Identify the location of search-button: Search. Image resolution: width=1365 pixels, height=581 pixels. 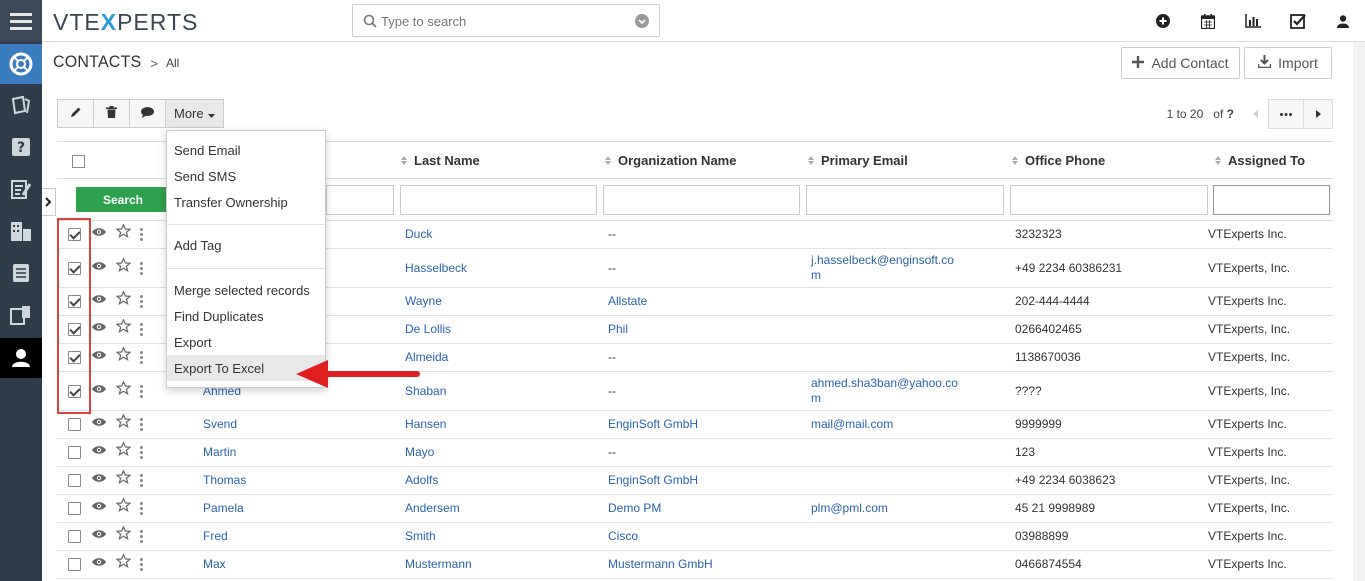
(123, 199).